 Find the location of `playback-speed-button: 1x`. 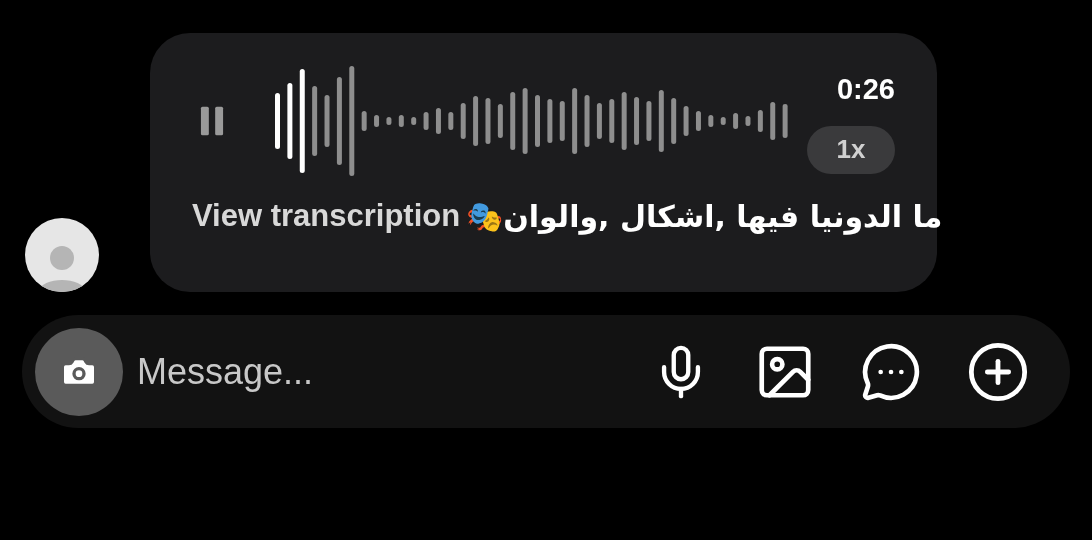

playback-speed-button: 1x is located at coordinates (851, 149).